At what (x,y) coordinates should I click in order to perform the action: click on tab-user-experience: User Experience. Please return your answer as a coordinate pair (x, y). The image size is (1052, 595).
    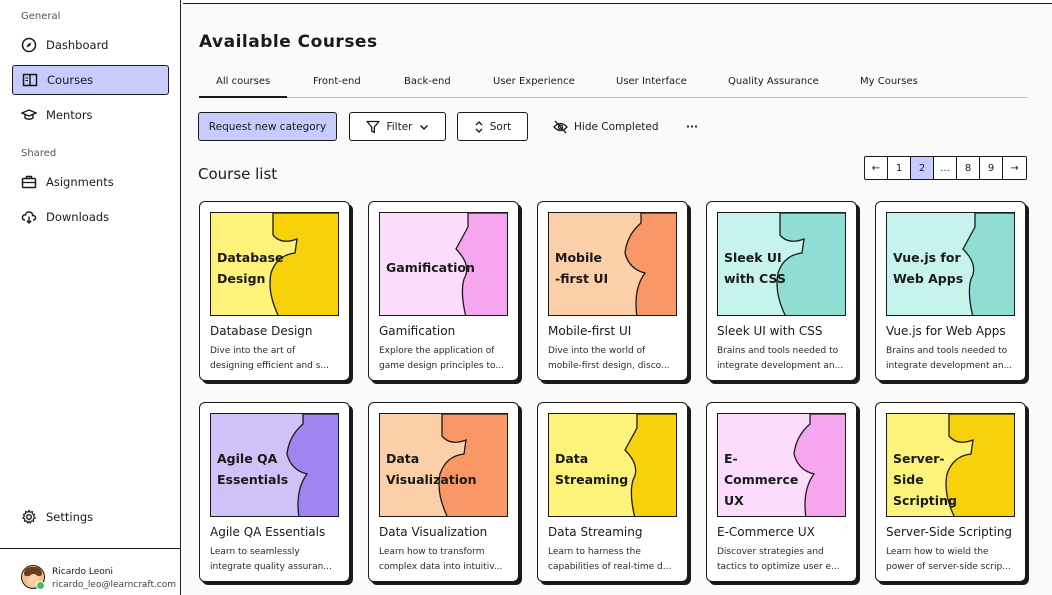
    Looking at the image, I should click on (534, 87).